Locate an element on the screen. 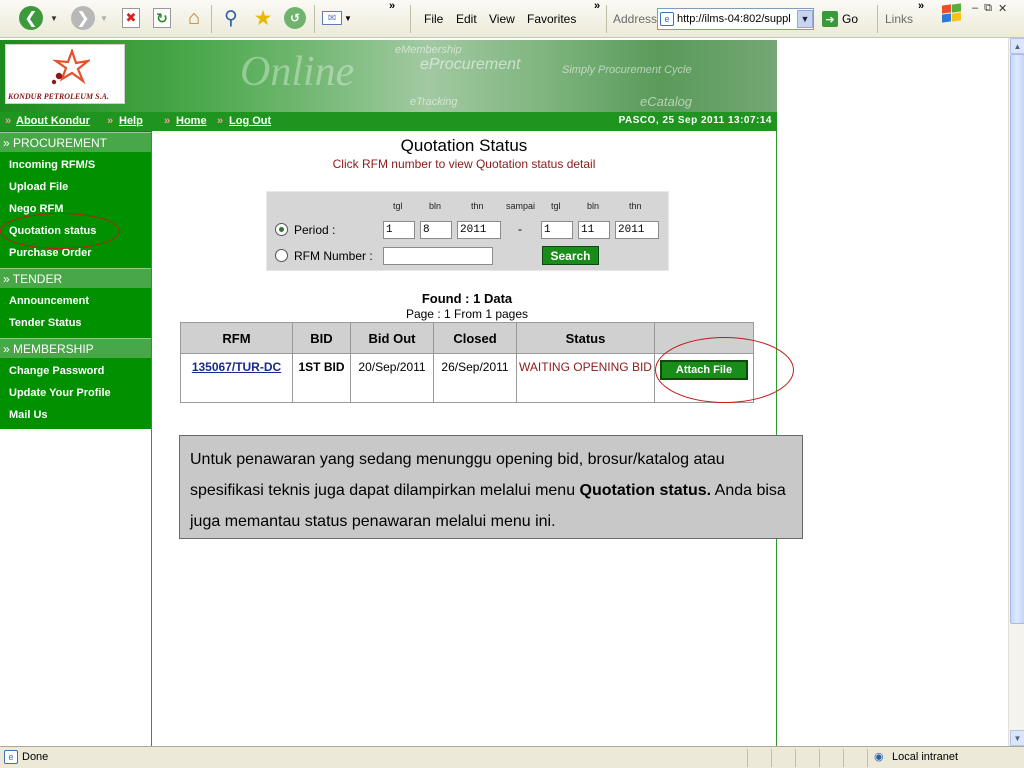 This screenshot has height=768, width=1024. menu-view-label: View is located at coordinates (502, 19).